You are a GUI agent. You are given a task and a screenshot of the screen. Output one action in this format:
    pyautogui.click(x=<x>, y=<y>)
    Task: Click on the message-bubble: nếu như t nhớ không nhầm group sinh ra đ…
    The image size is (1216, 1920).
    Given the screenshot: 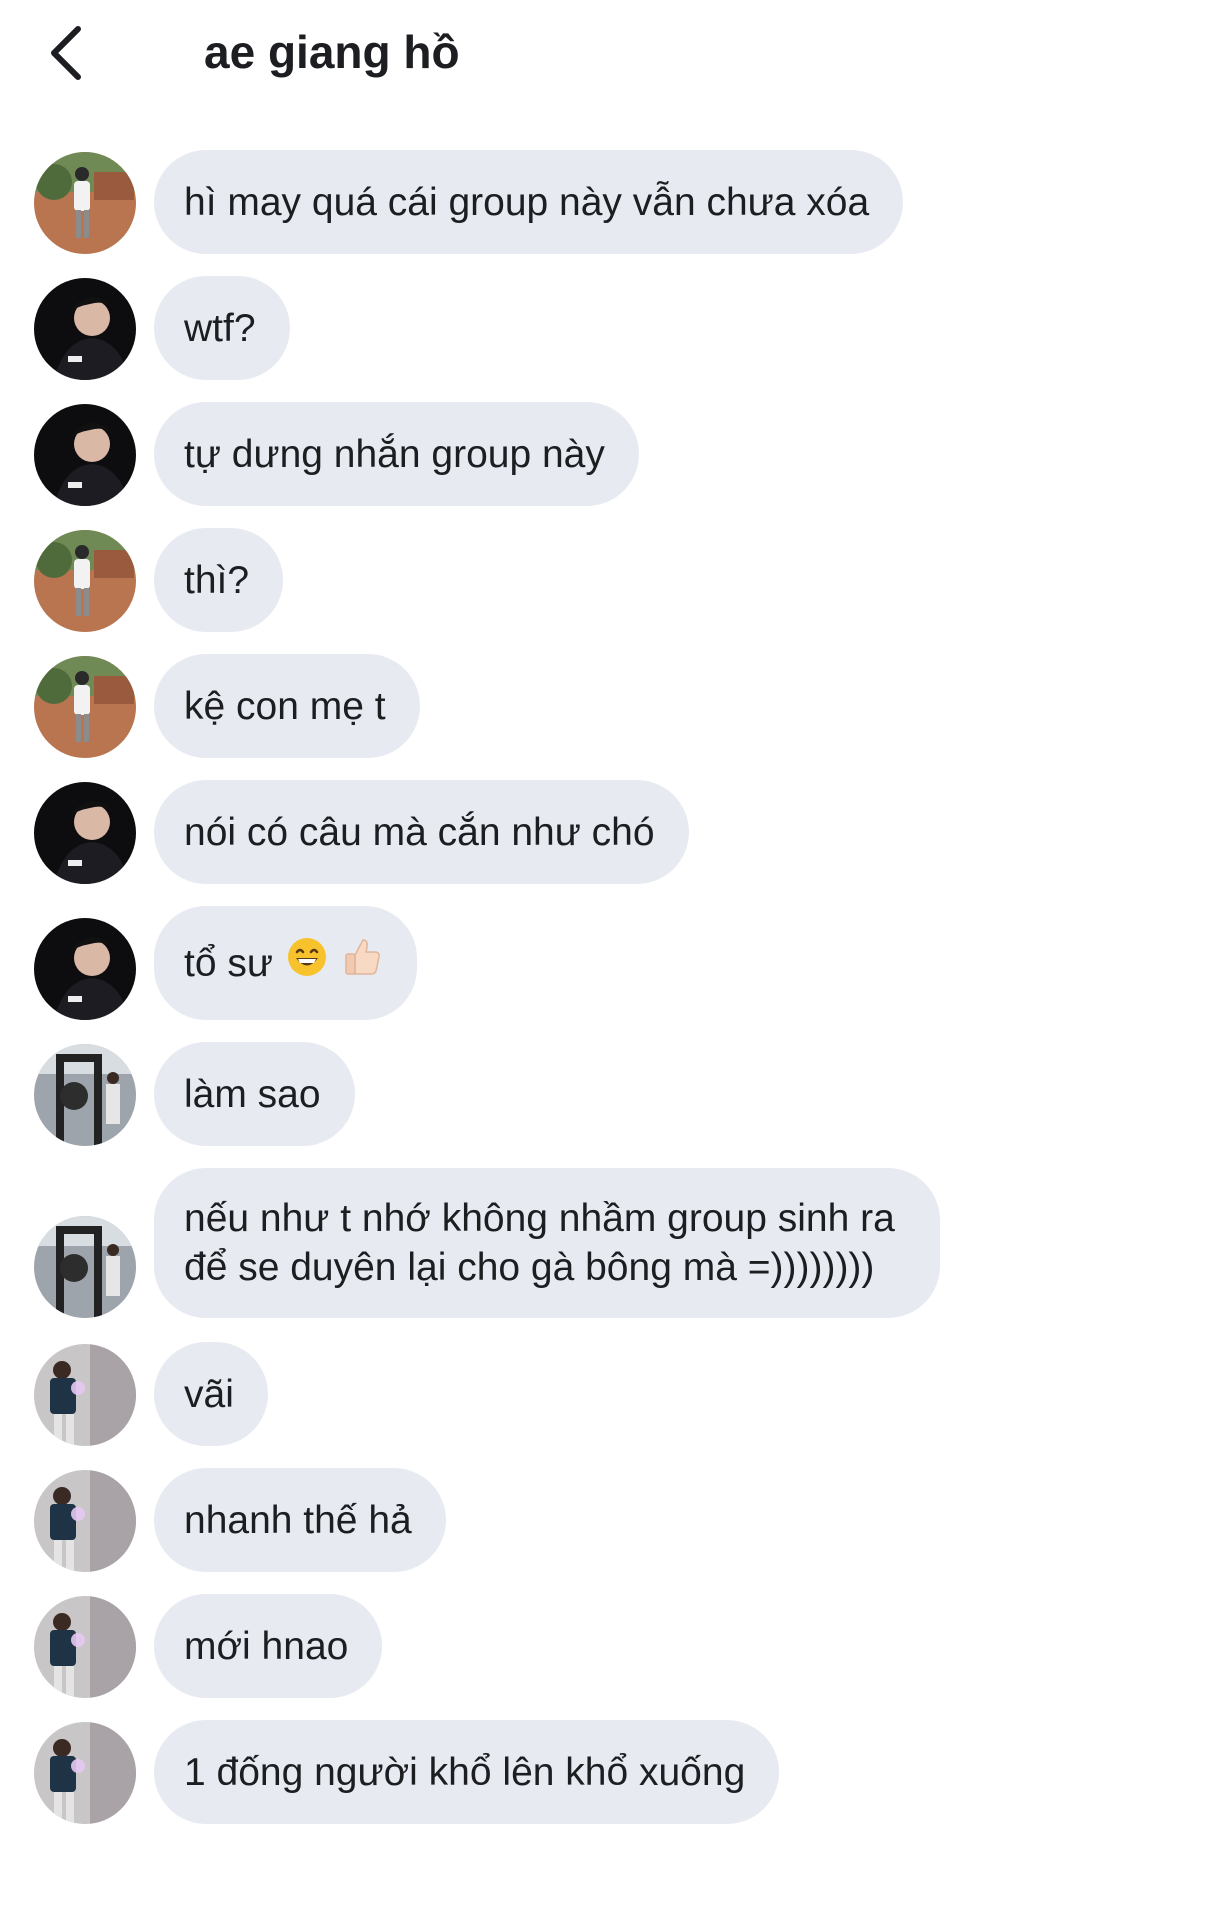 What is the action you would take?
    pyautogui.click(x=547, y=1243)
    